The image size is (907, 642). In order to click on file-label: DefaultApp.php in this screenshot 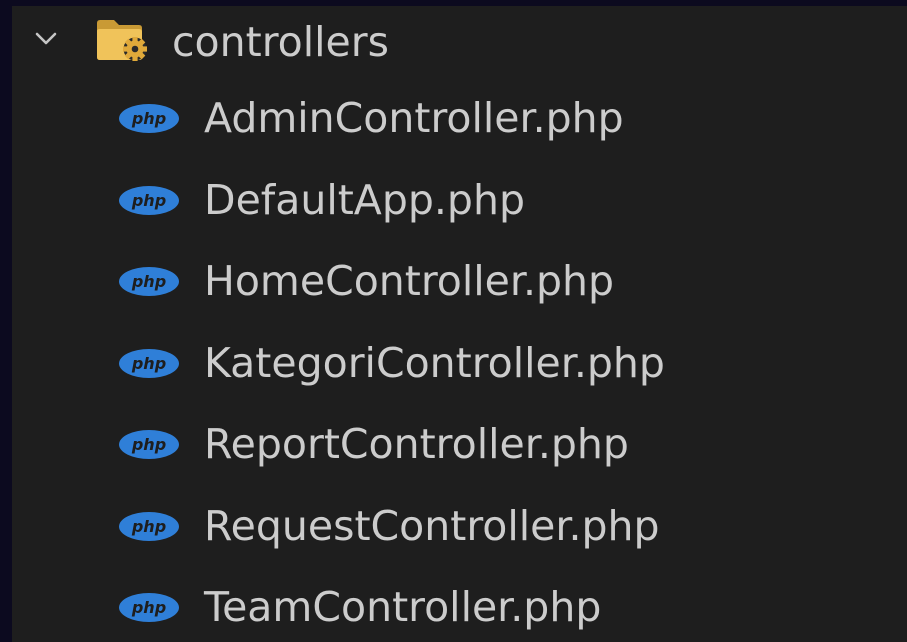, I will do `click(364, 199)`.